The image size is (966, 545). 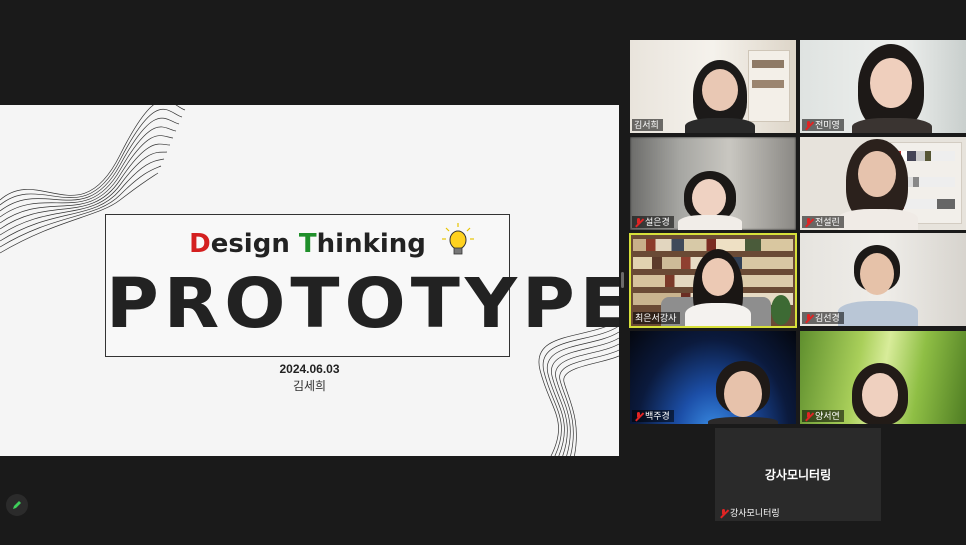 What do you see at coordinates (823, 416) in the screenshot?
I see `participant-name-tag: 양서연` at bounding box center [823, 416].